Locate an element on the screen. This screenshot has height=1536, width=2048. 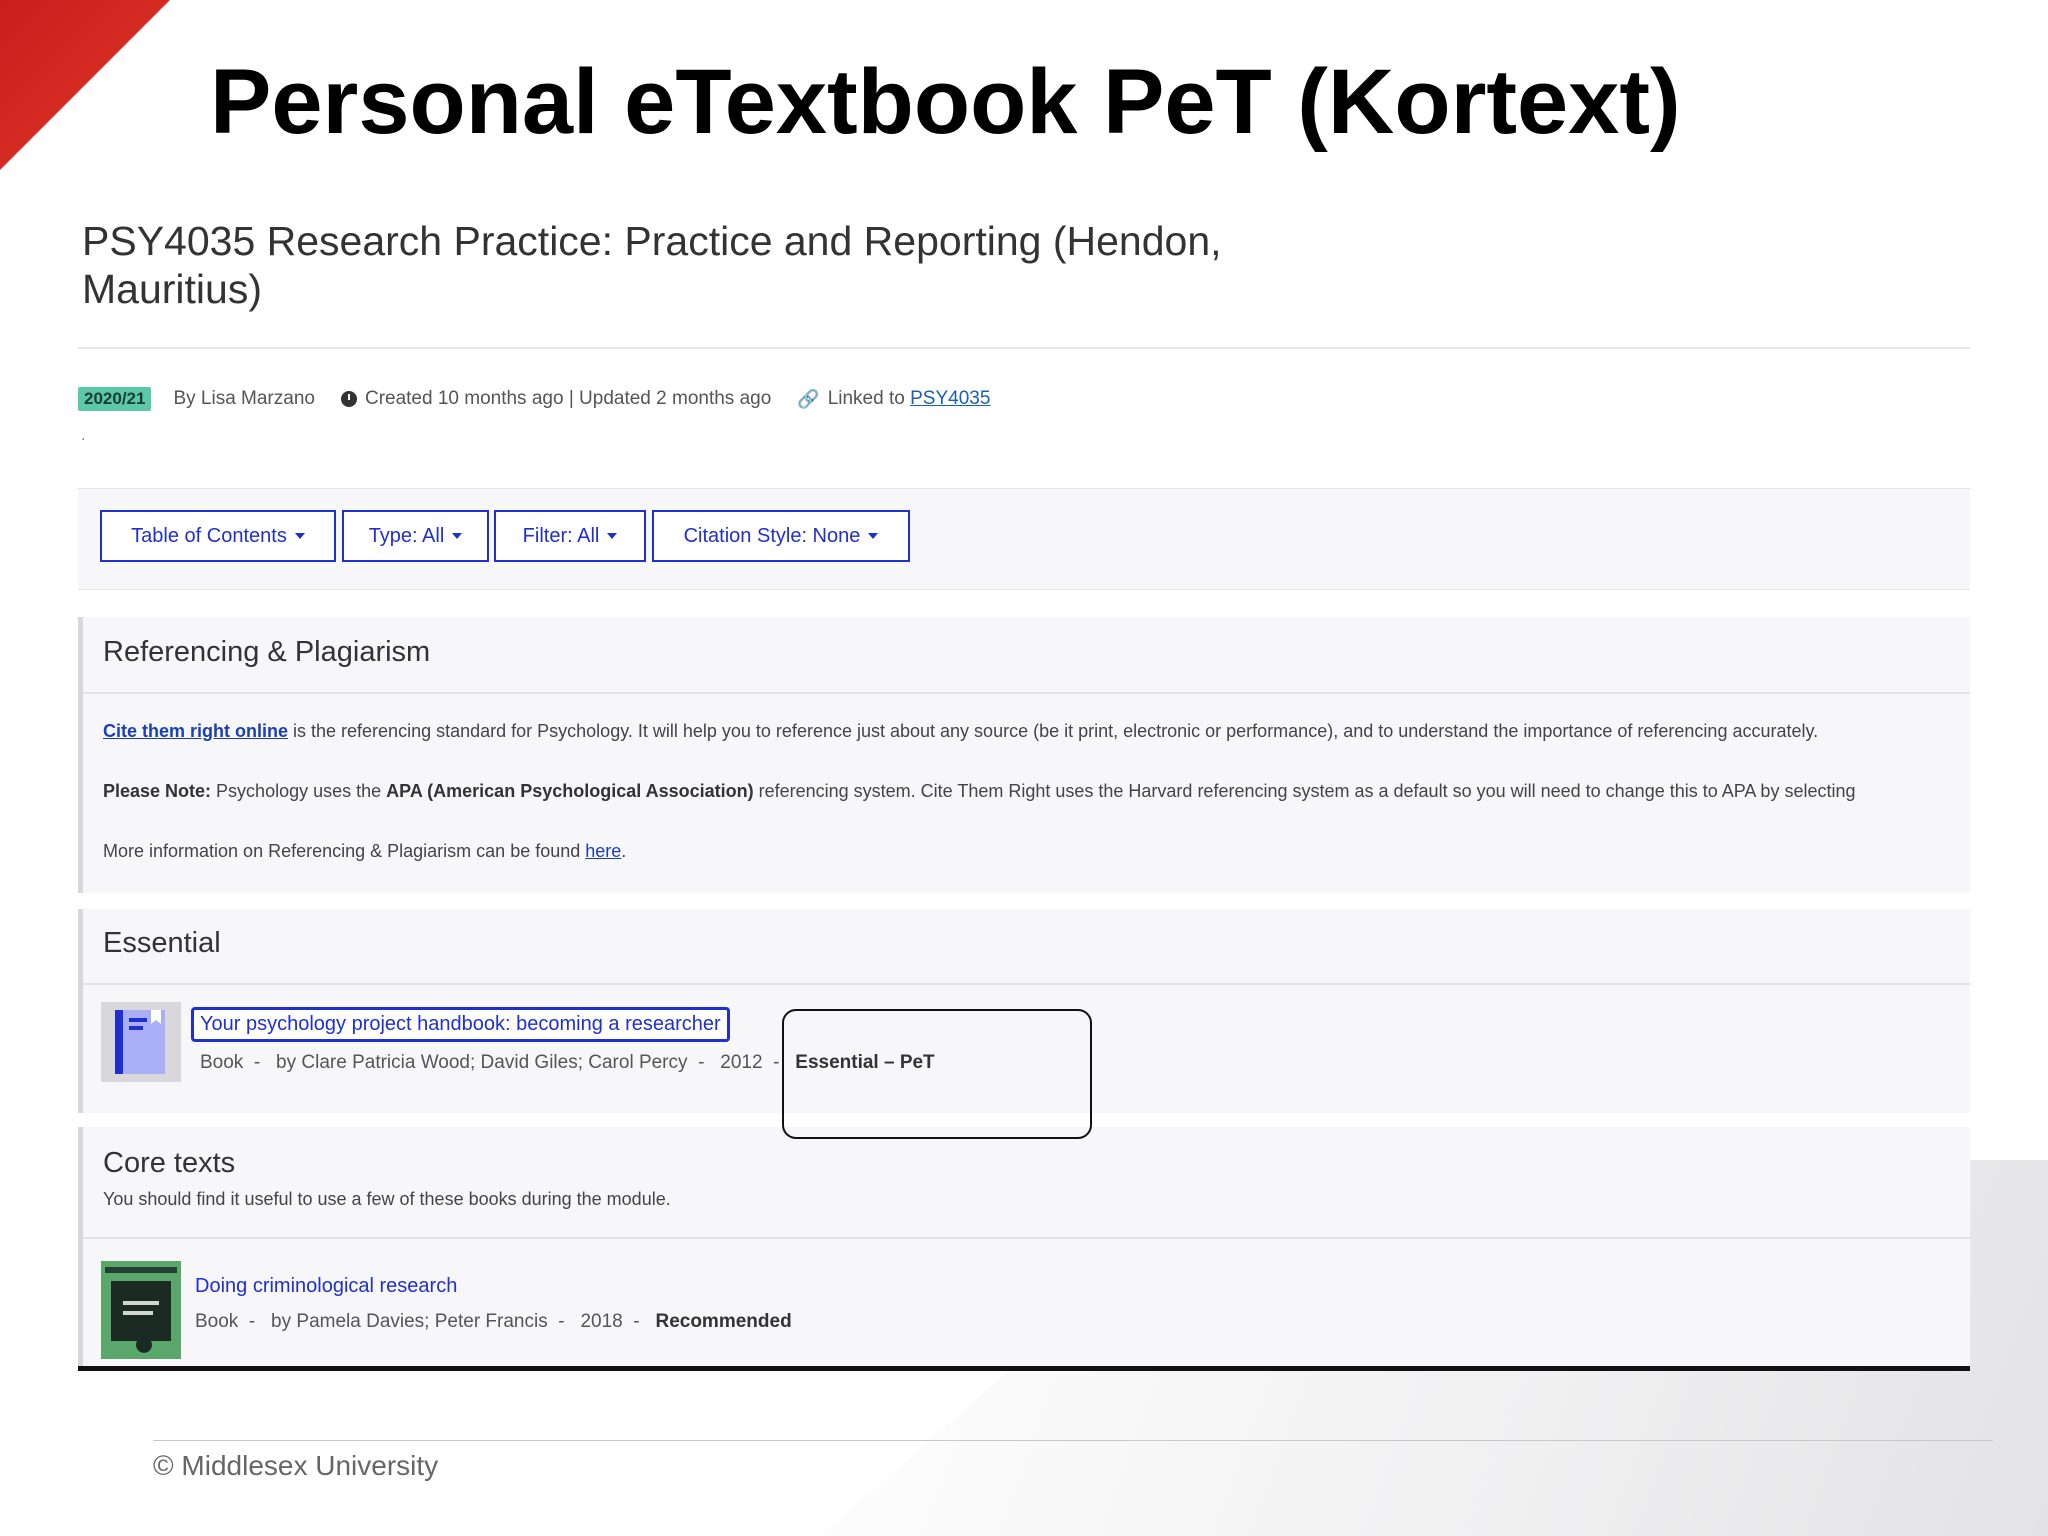
year-badge: 2020/21 is located at coordinates (115, 399).